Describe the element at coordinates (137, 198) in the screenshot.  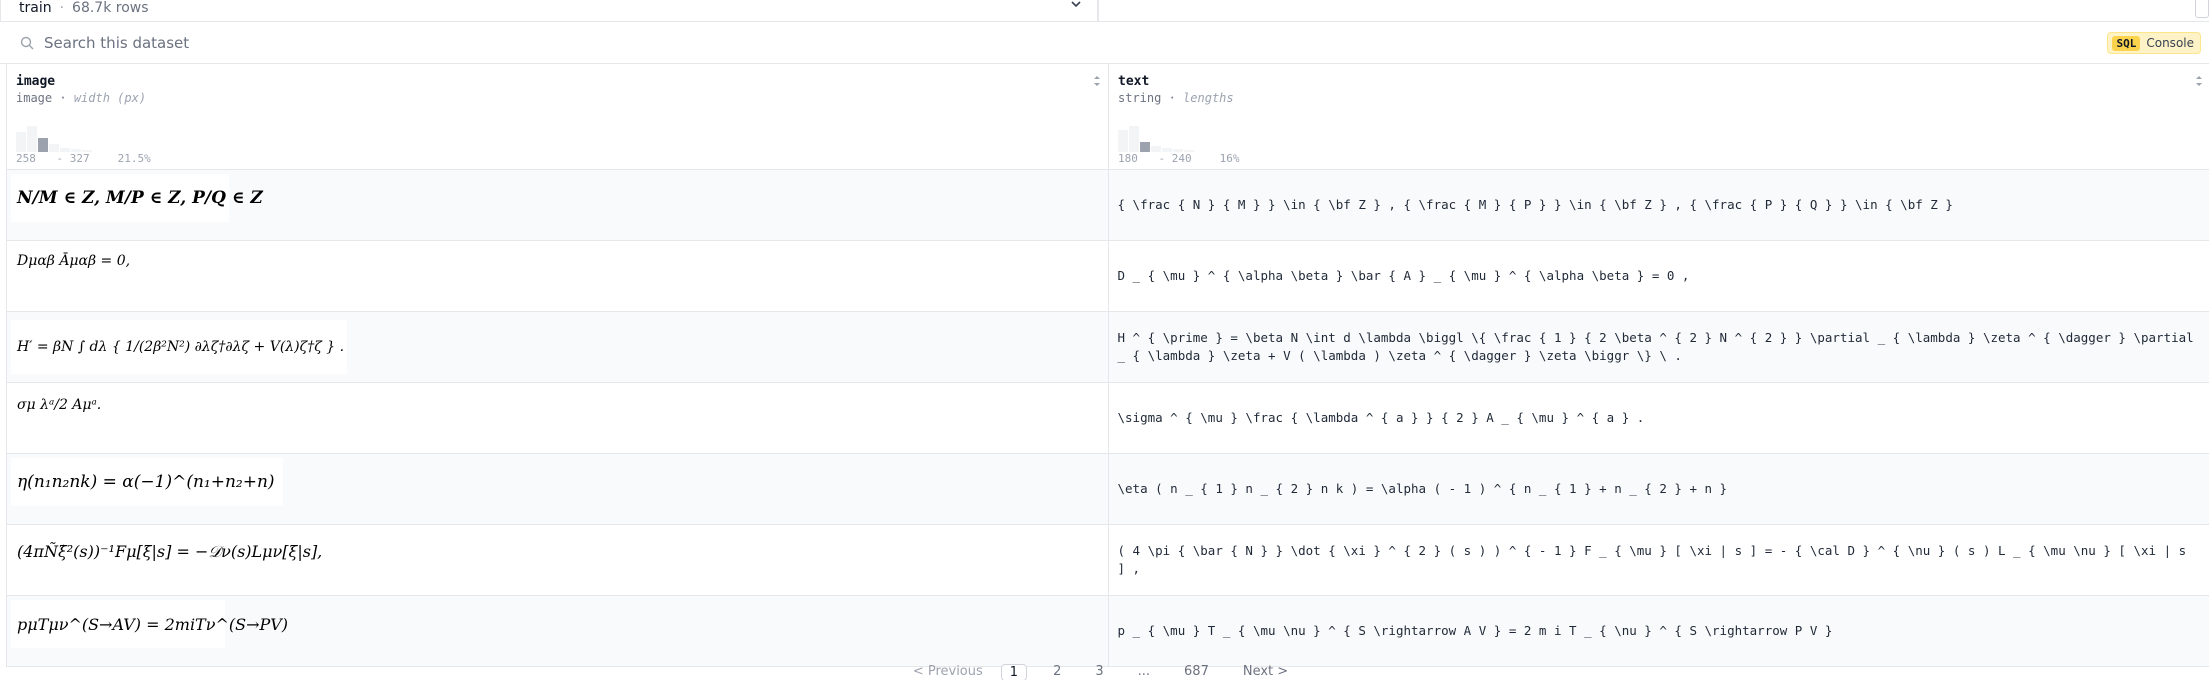
I see `formula-image: N/M ∈ Z, M/P ∈ Z, P/Q ∈ Z` at that location.